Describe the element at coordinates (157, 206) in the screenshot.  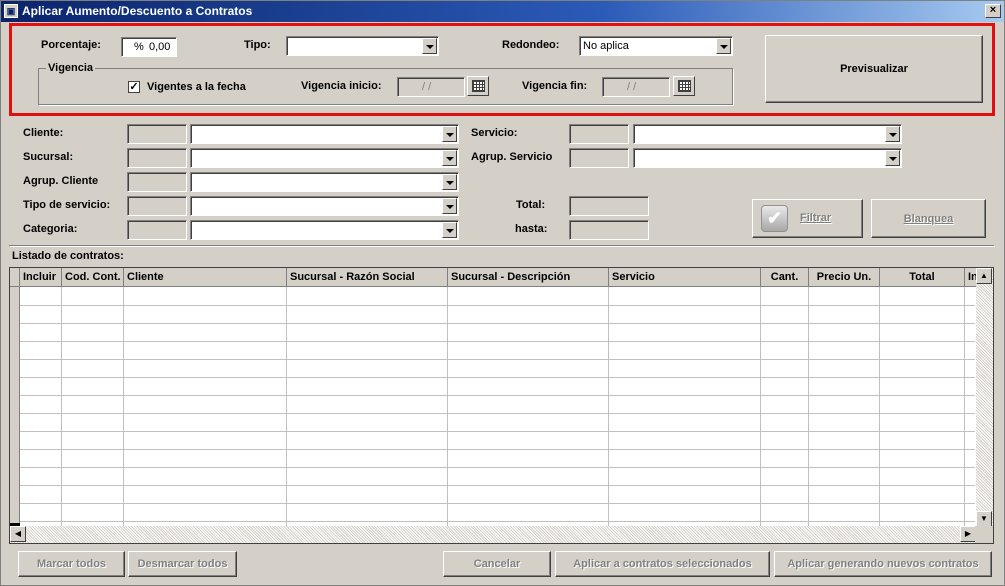
I see `tipo-servicio-code-field` at that location.